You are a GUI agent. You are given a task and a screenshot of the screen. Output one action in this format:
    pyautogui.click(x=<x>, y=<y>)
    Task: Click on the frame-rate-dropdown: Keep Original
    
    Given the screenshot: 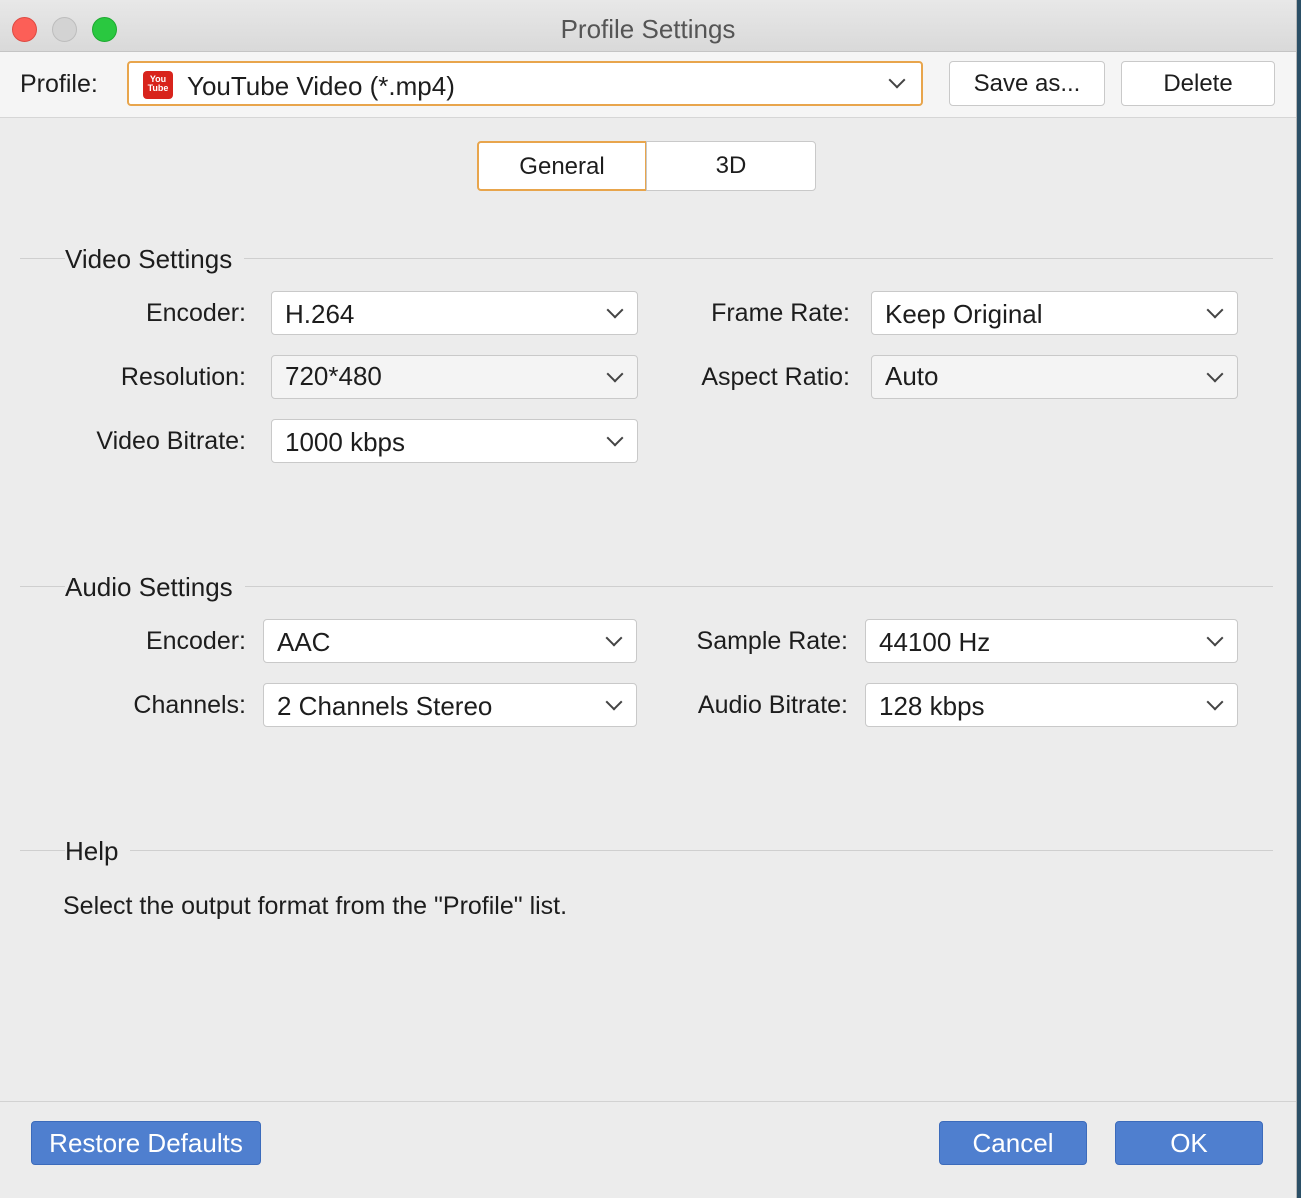 What is the action you would take?
    pyautogui.click(x=1054, y=313)
    